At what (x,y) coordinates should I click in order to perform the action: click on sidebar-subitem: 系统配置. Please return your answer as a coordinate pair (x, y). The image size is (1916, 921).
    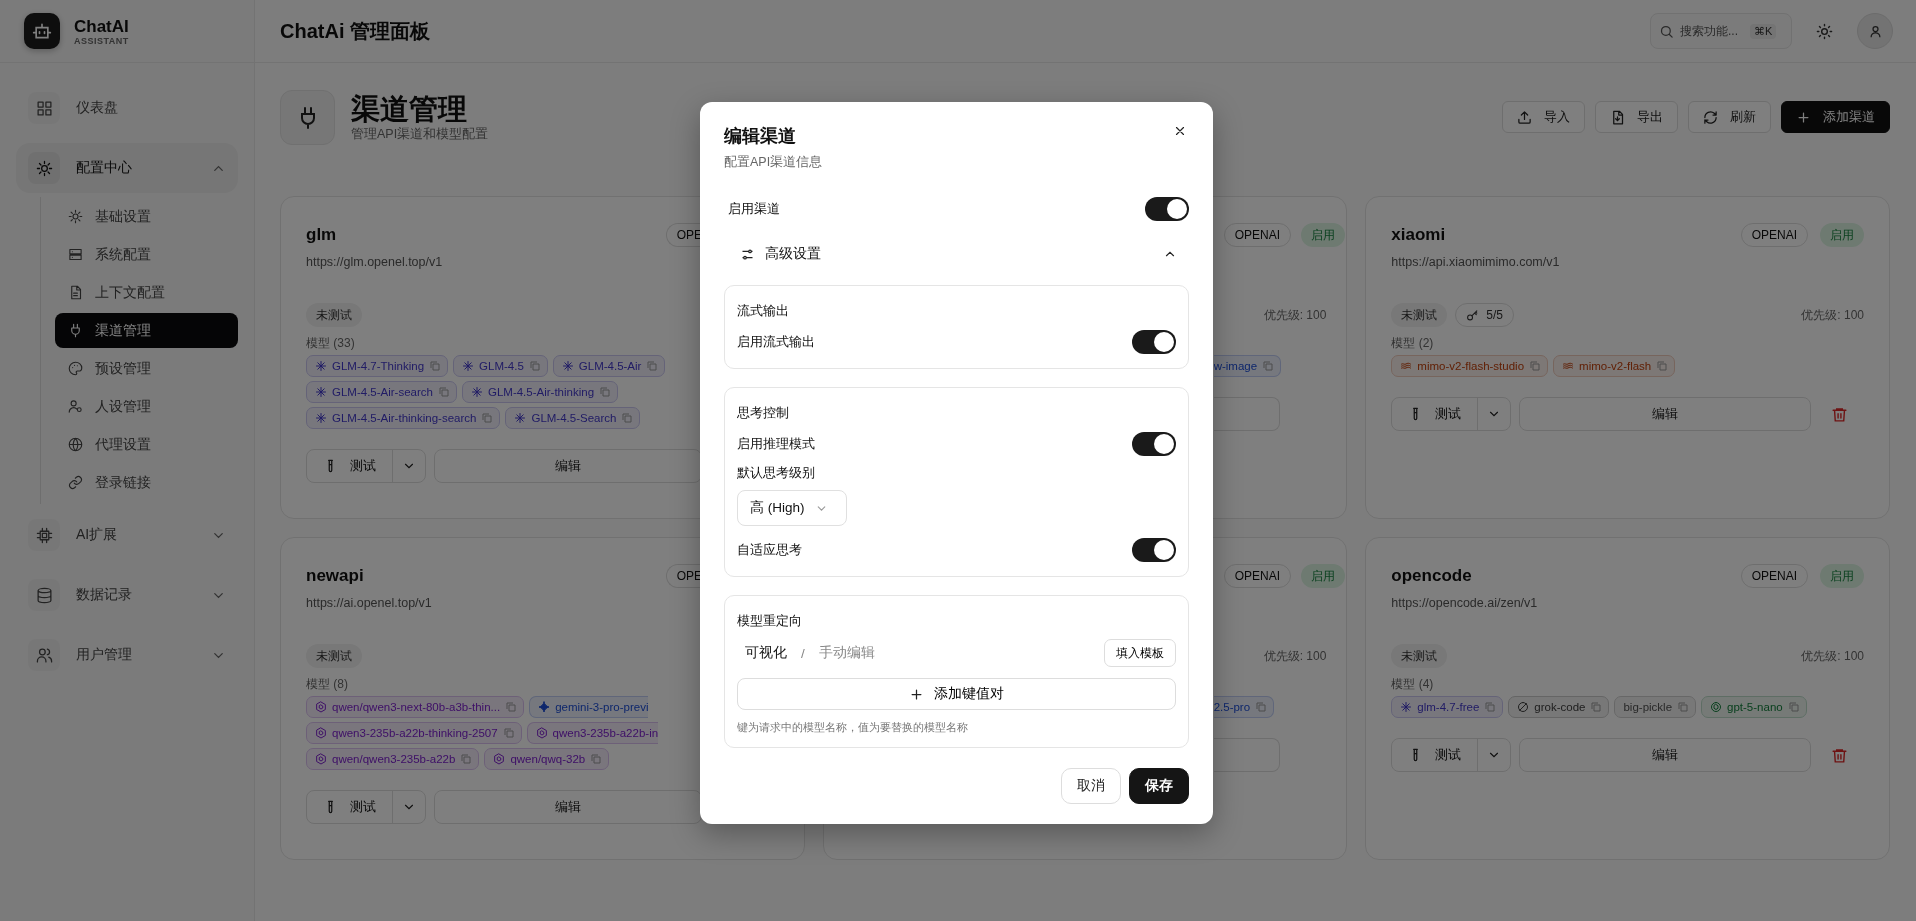
    Looking at the image, I should click on (146, 254).